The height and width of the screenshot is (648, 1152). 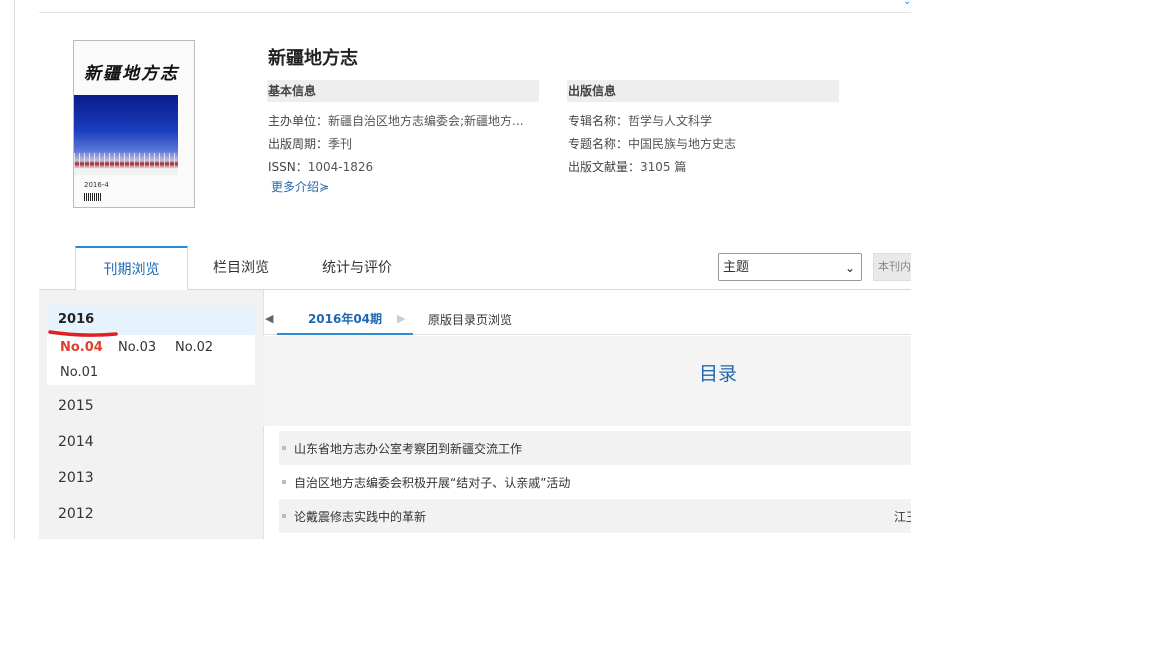 What do you see at coordinates (598, 144) in the screenshot?
I see `info-label: 专题名称：` at bounding box center [598, 144].